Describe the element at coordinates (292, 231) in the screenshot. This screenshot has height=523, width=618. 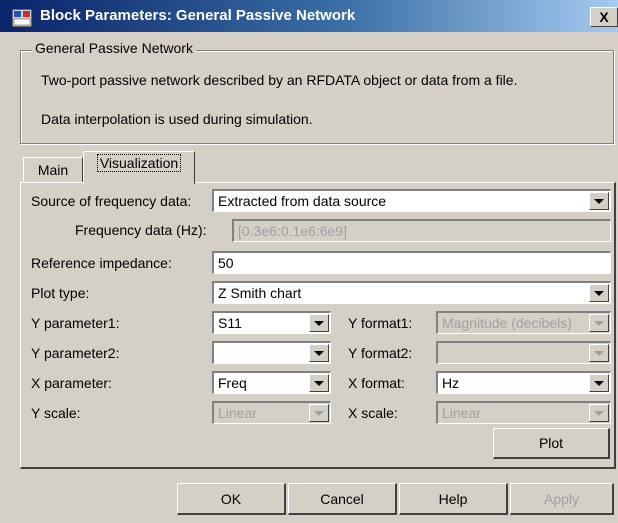
I see `frequency-data-value: [0.3e6:0.1e6:6e9]` at that location.